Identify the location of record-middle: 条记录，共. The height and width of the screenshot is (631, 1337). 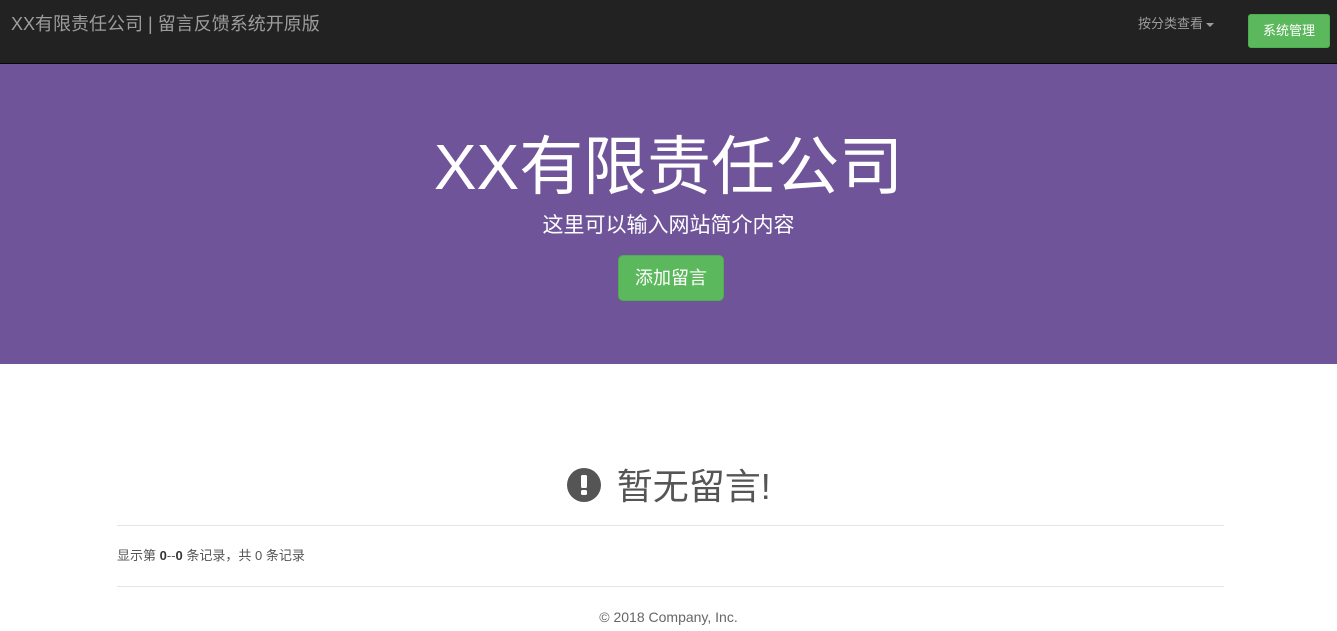
(219, 555).